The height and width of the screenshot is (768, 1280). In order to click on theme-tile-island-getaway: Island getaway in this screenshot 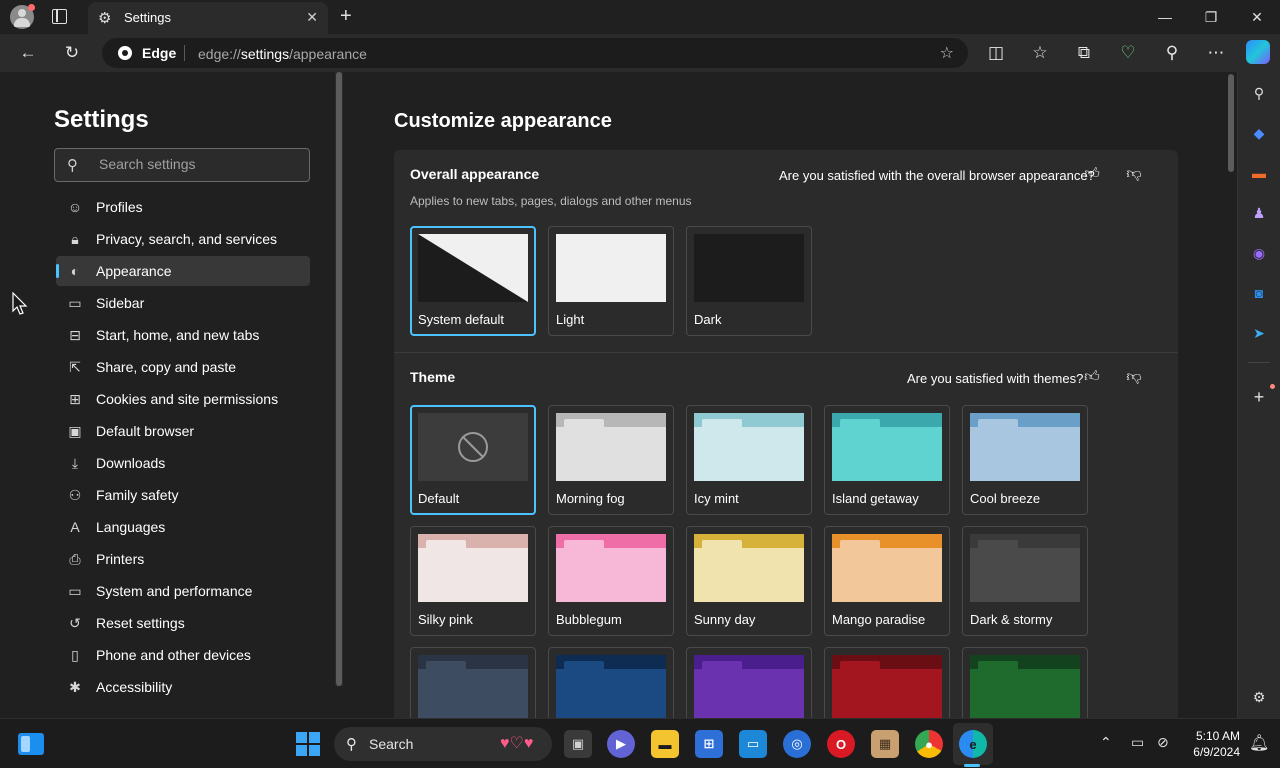, I will do `click(887, 460)`.